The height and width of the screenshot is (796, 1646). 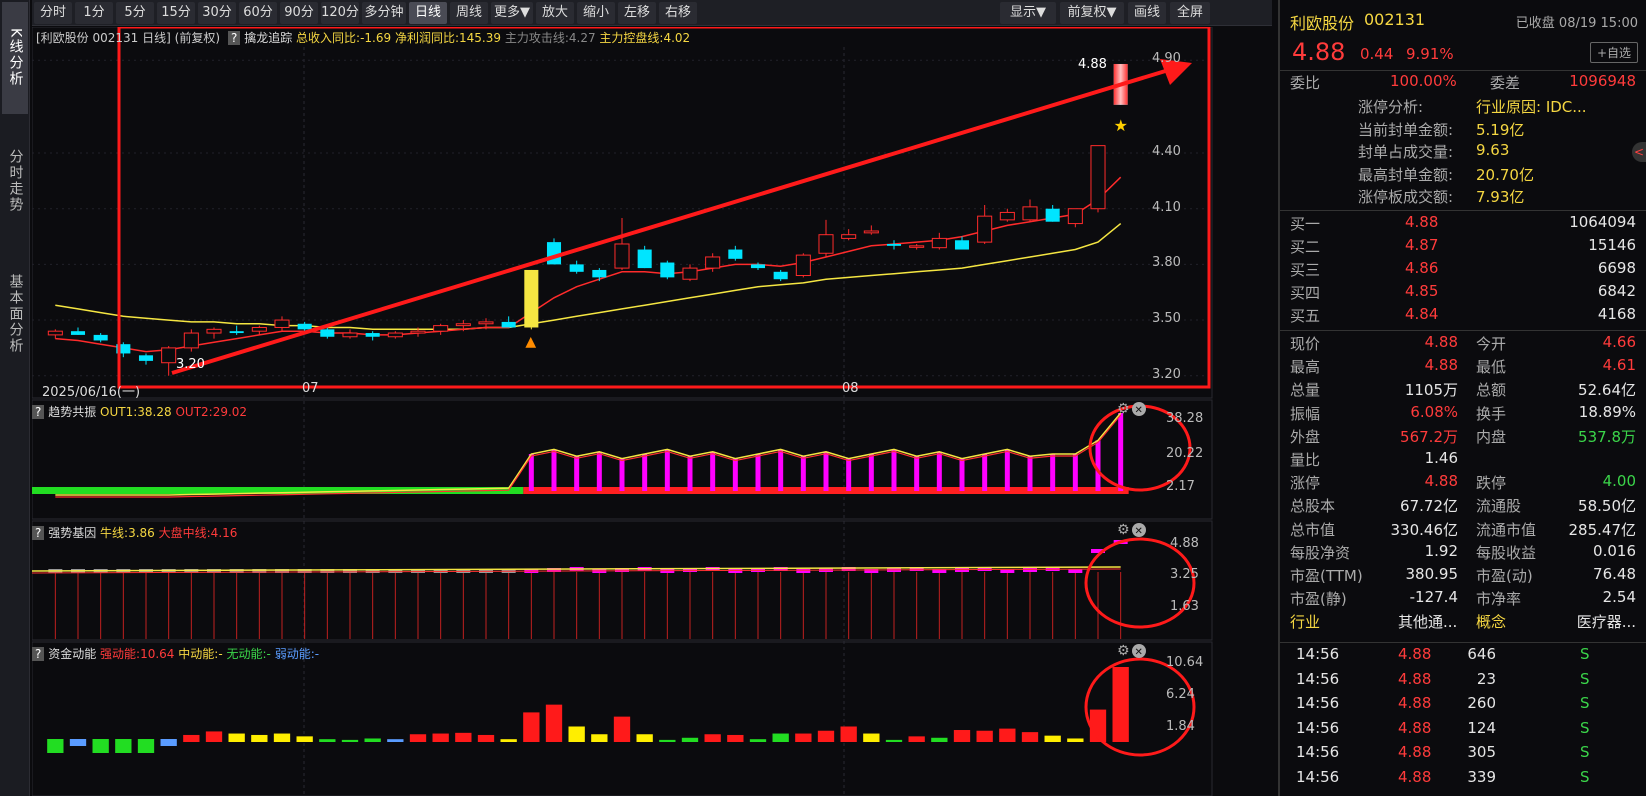 What do you see at coordinates (1305, 413) in the screenshot?
I see `stat-label: 振幅` at bounding box center [1305, 413].